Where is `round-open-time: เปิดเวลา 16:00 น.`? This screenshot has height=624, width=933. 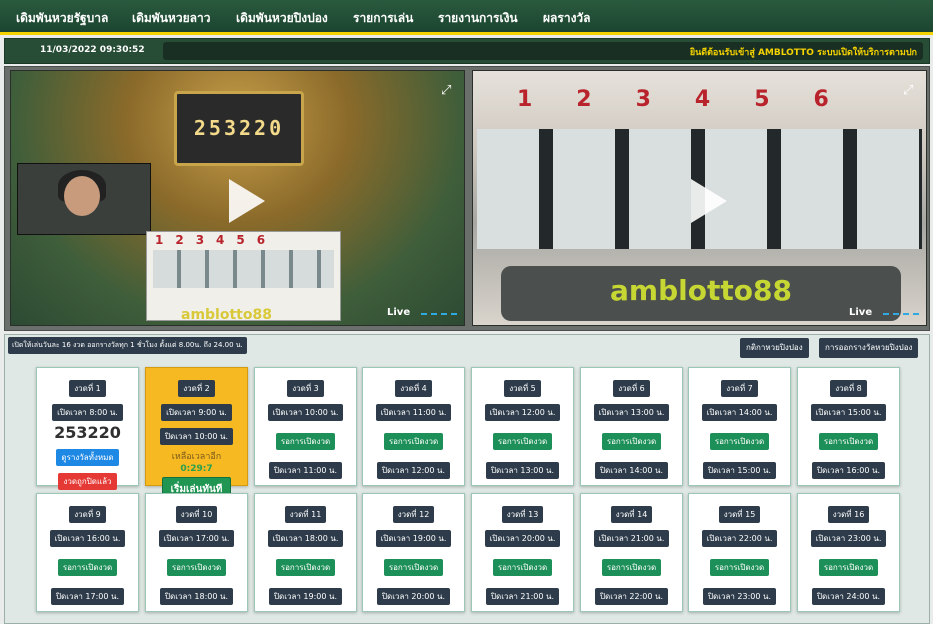 round-open-time: เปิดเวลา 16:00 น. is located at coordinates (87, 538).